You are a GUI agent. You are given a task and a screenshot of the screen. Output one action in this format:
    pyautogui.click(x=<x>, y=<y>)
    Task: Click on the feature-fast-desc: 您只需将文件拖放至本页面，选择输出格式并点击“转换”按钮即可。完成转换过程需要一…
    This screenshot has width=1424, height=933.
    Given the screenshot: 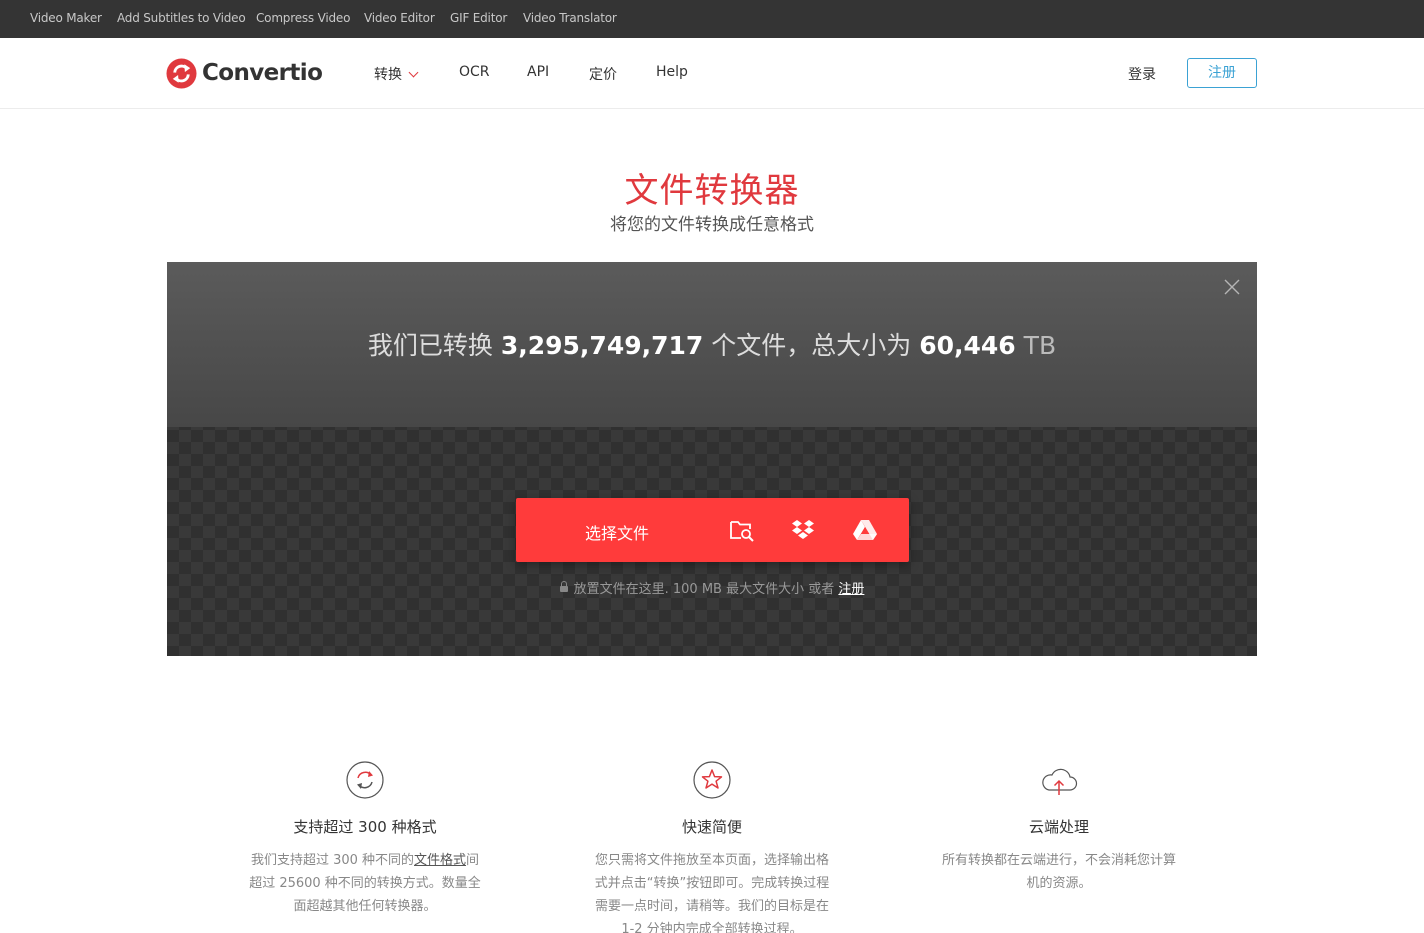 What is the action you would take?
    pyautogui.click(x=712, y=893)
    